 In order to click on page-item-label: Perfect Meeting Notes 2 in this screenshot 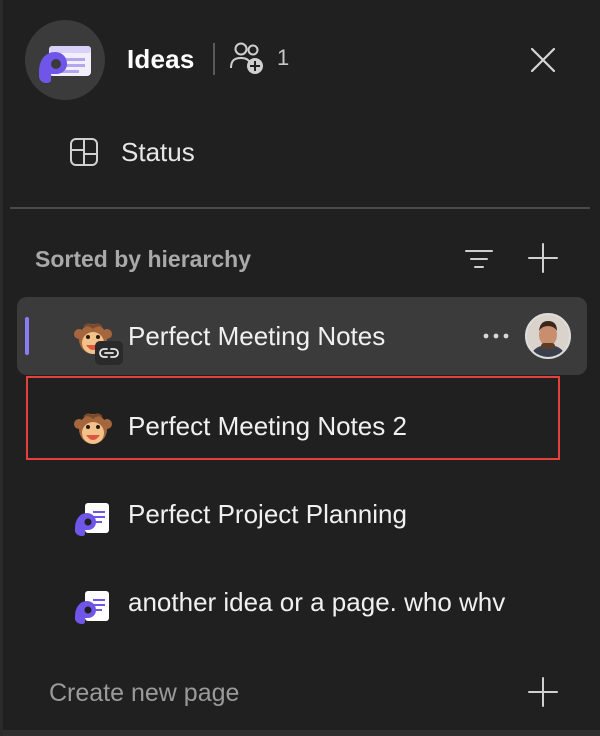, I will do `click(267, 426)`.